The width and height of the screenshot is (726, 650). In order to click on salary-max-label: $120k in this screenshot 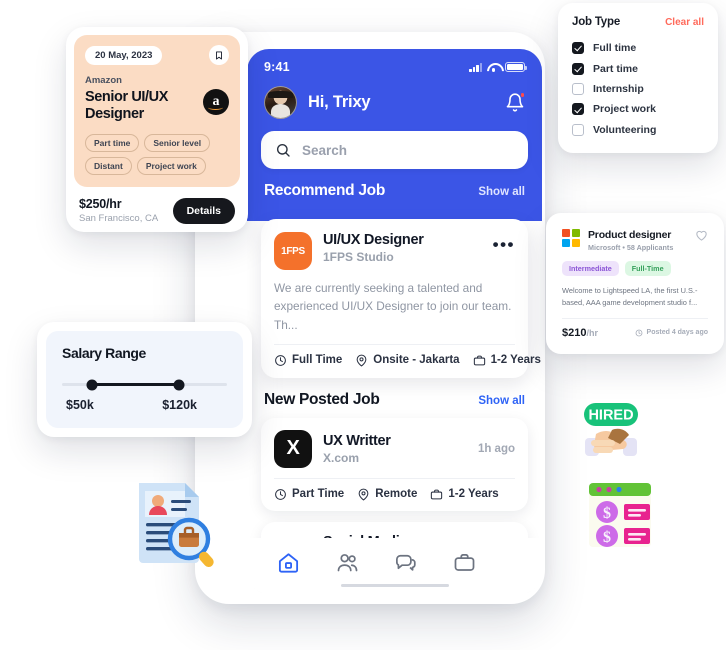, I will do `click(179, 405)`.